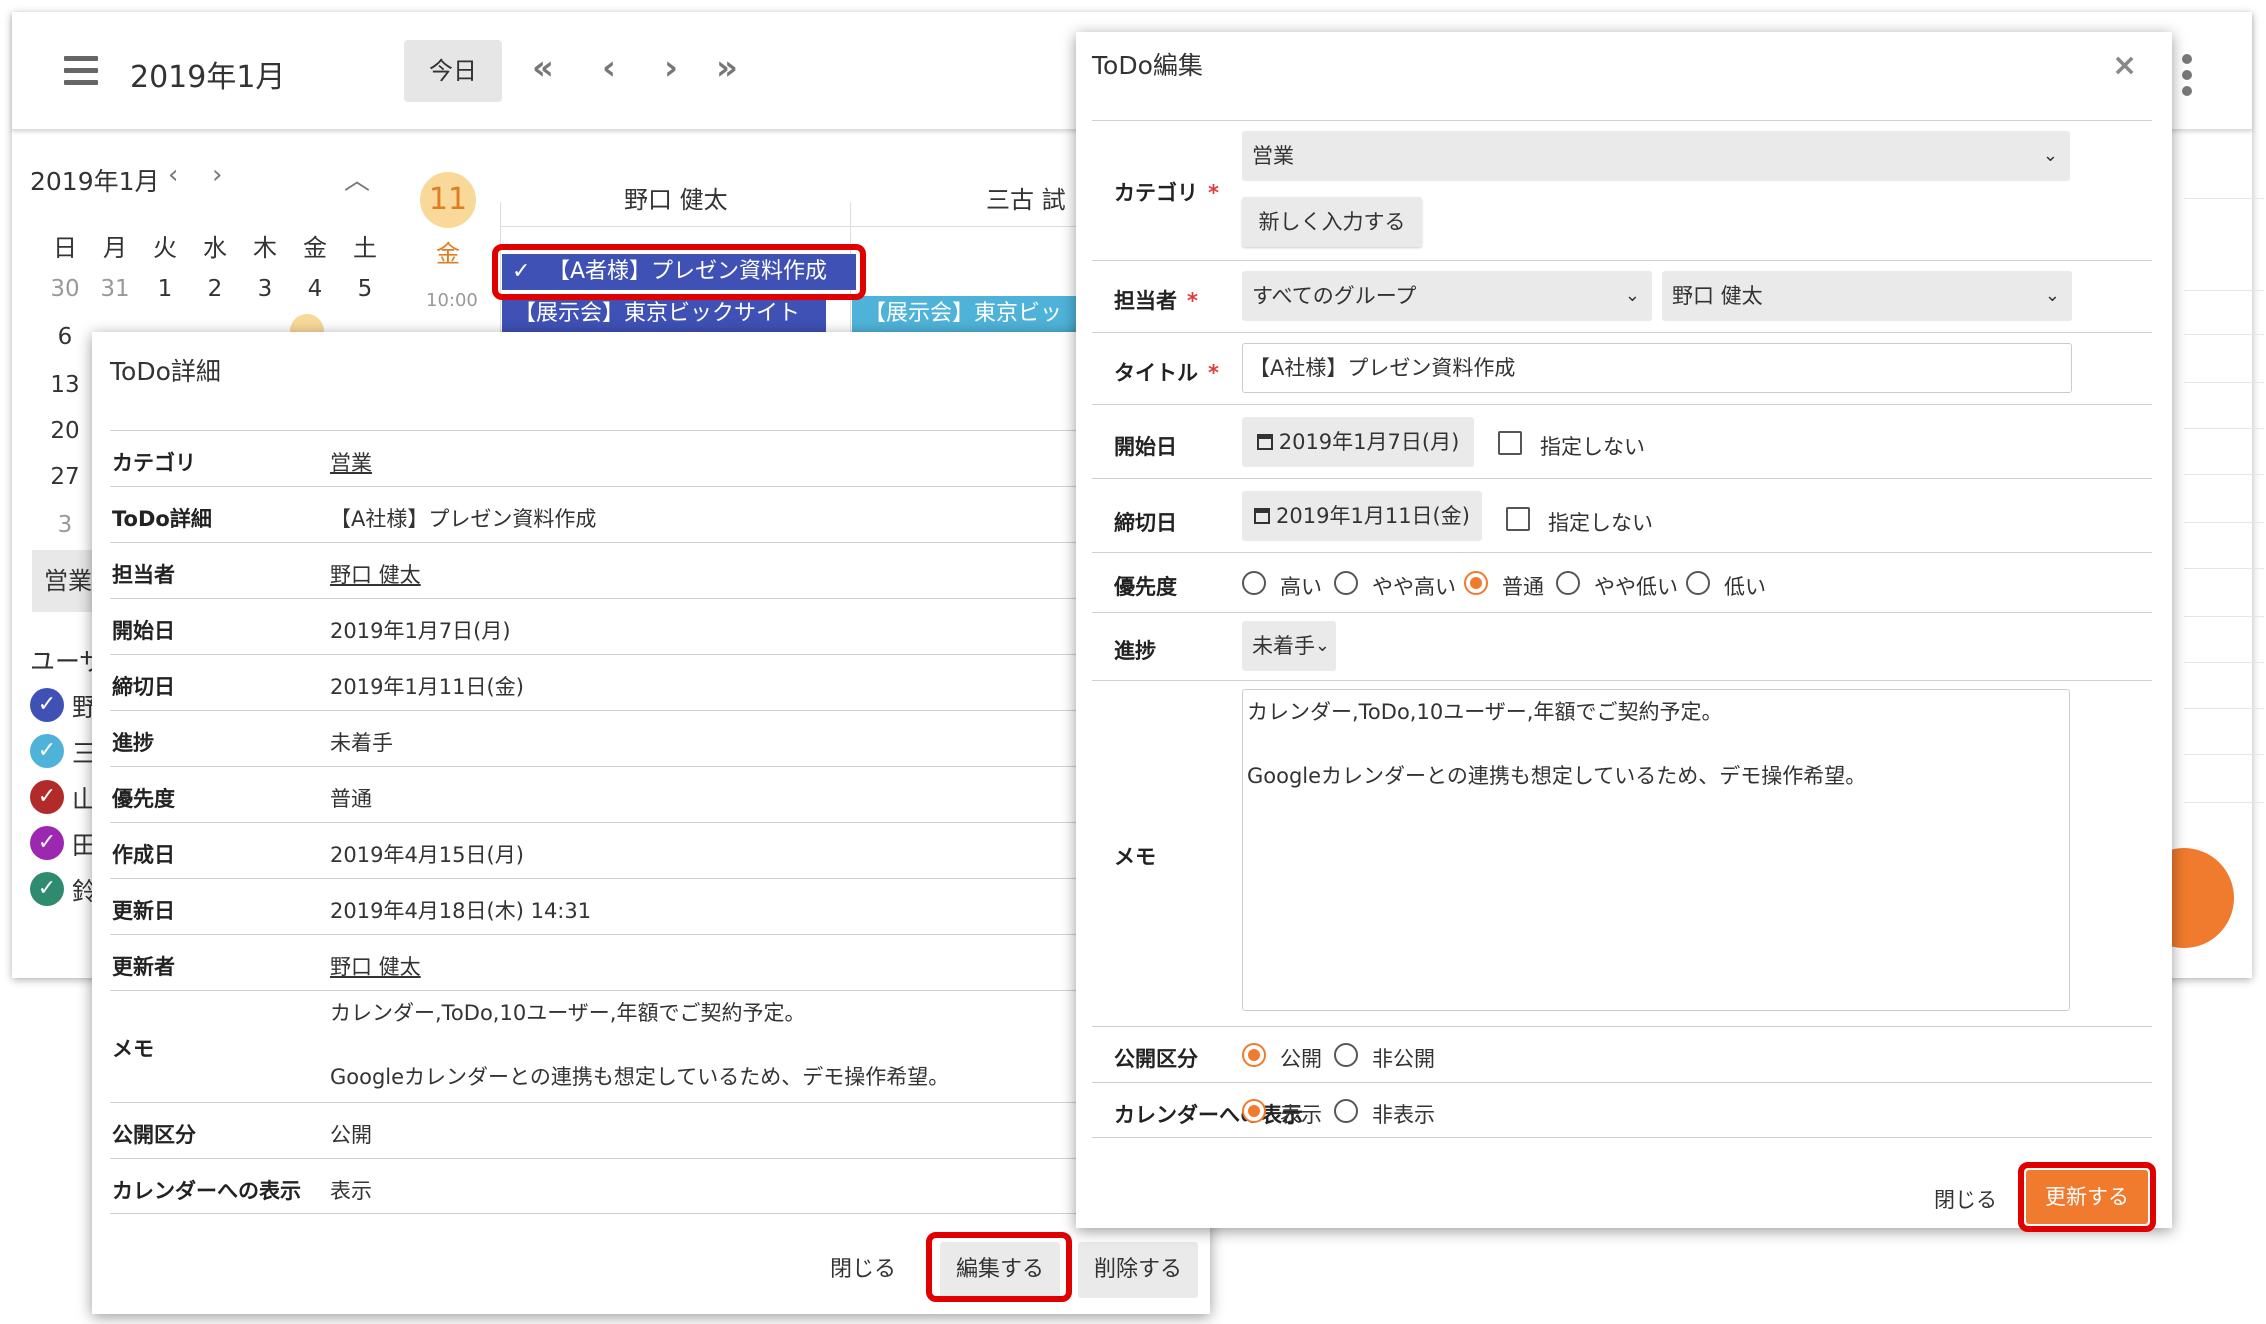 This screenshot has width=2266, height=1324. Describe the element at coordinates (448, 200) in the screenshot. I see `day-number-badge: 11` at that location.